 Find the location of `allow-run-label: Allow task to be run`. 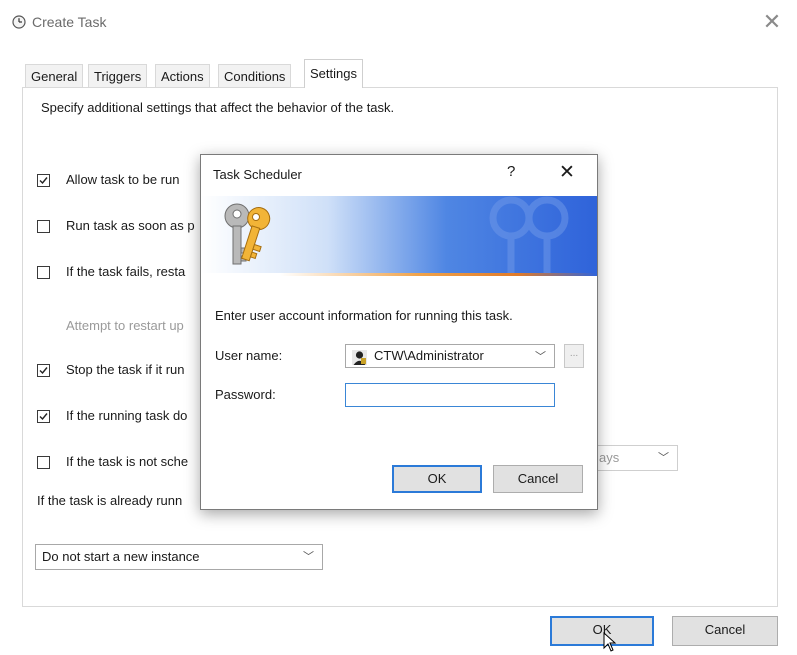

allow-run-label: Allow task to be run is located at coordinates (123, 179).